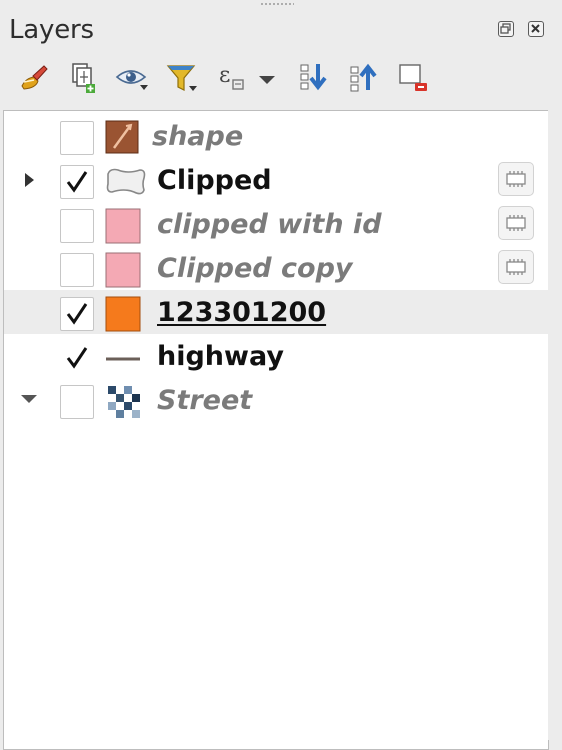 This screenshot has height=750, width=562. What do you see at coordinates (214, 180) in the screenshot?
I see `layer-name: Clipped` at bounding box center [214, 180].